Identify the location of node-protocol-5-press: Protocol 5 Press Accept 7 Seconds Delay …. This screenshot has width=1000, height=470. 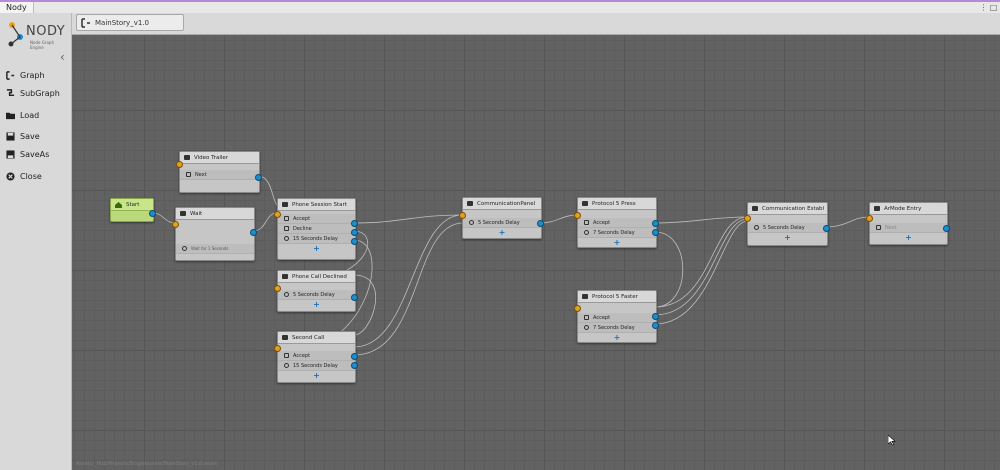
(617, 222).